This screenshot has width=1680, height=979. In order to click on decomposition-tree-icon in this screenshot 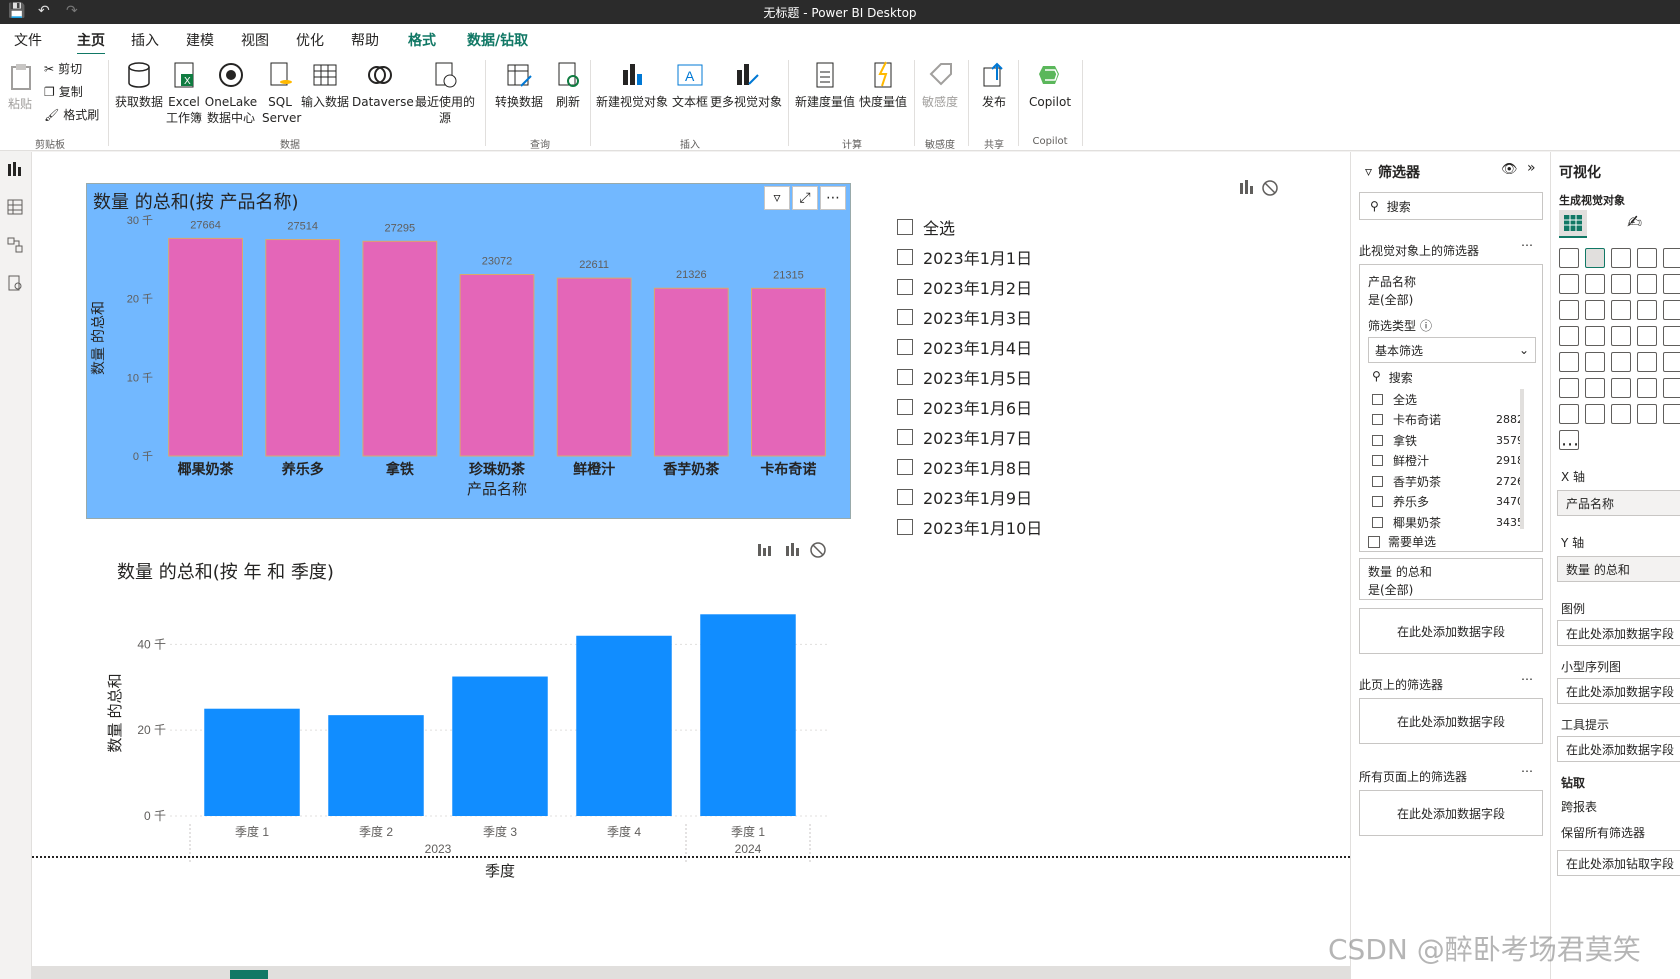, I will do `click(1647, 388)`.